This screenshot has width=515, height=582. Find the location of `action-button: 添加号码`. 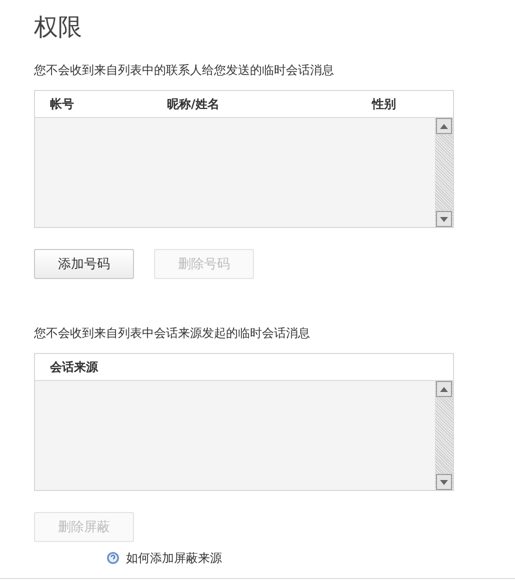

action-button: 添加号码 is located at coordinates (84, 264).